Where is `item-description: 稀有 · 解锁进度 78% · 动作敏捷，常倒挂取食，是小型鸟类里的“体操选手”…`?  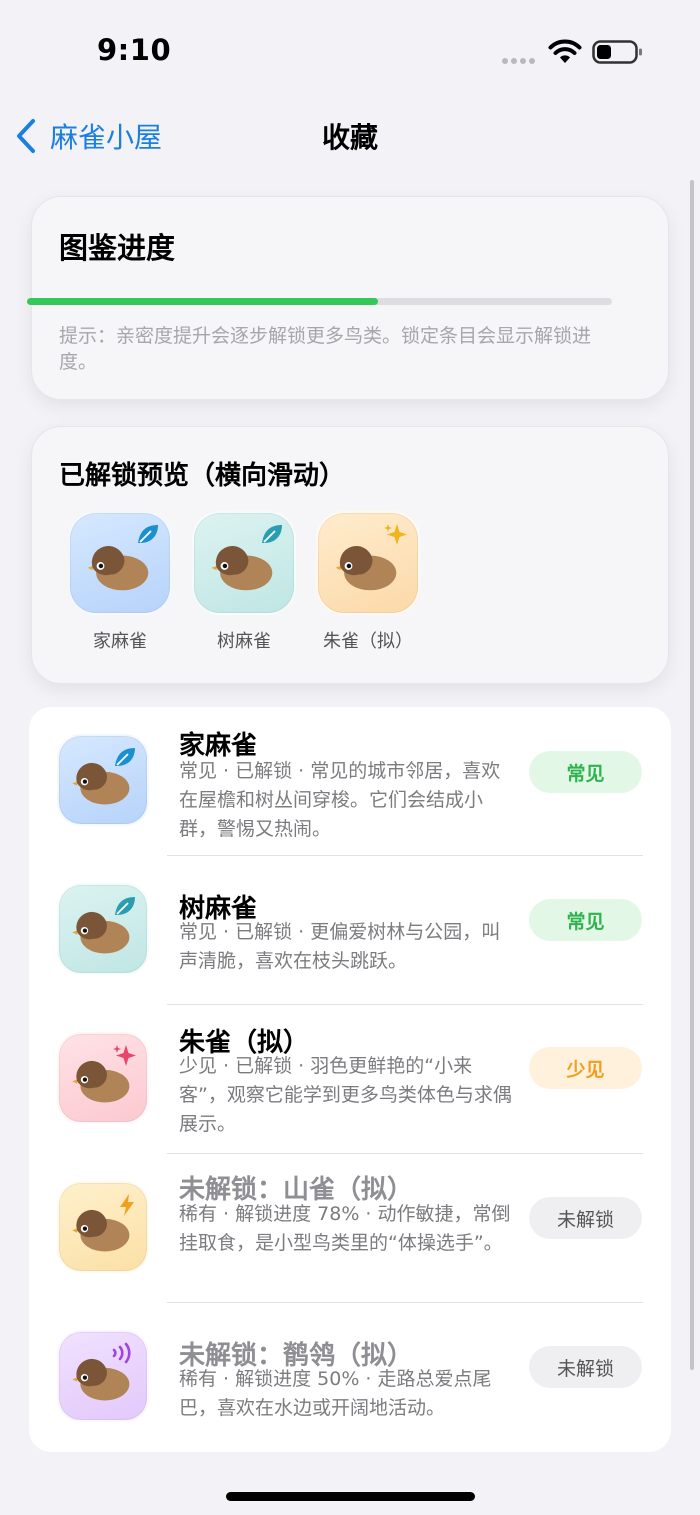
item-description: 稀有 · 解锁进度 78% · 动作敏捷，常倒挂取食，是小型鸟类里的“体操选手”… is located at coordinates (345, 1228).